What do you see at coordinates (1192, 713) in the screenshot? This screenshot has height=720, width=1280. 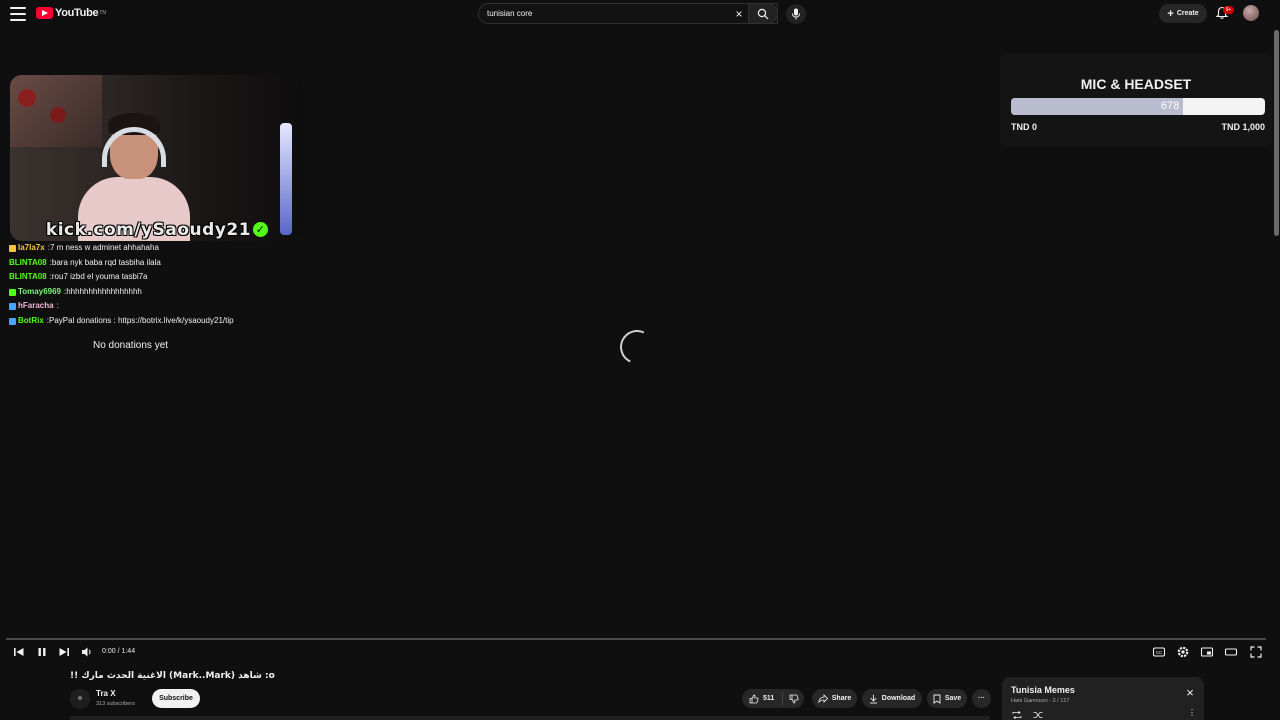 I see `playlist-menu-icon: ⋮` at bounding box center [1192, 713].